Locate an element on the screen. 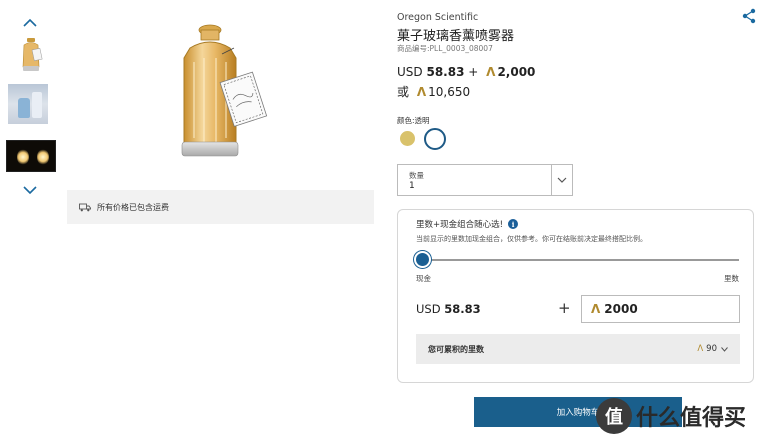  truck-icon is located at coordinates (85, 207).